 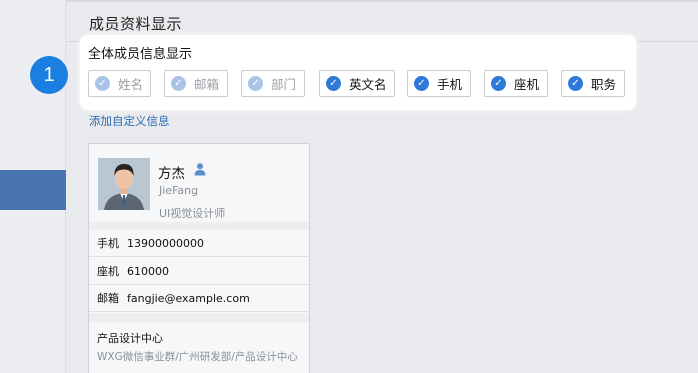 I want to click on panel-heading: 全体成员信息显示, so click(x=140, y=54).